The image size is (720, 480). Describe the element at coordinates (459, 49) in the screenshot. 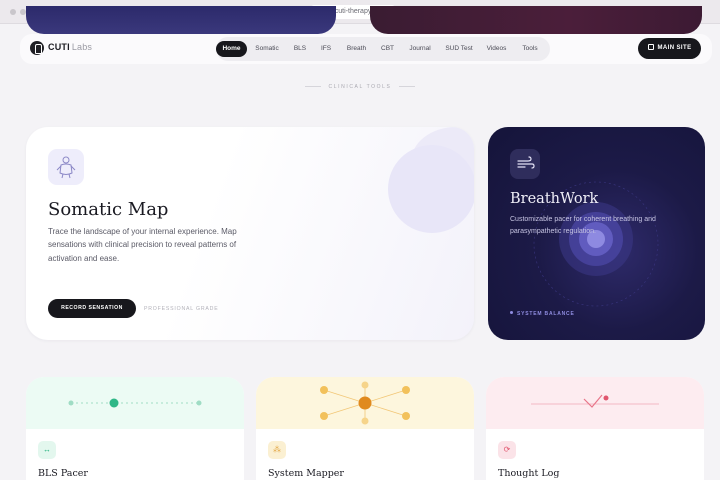

I see `nav-item-sud-test: SUD Test` at that location.